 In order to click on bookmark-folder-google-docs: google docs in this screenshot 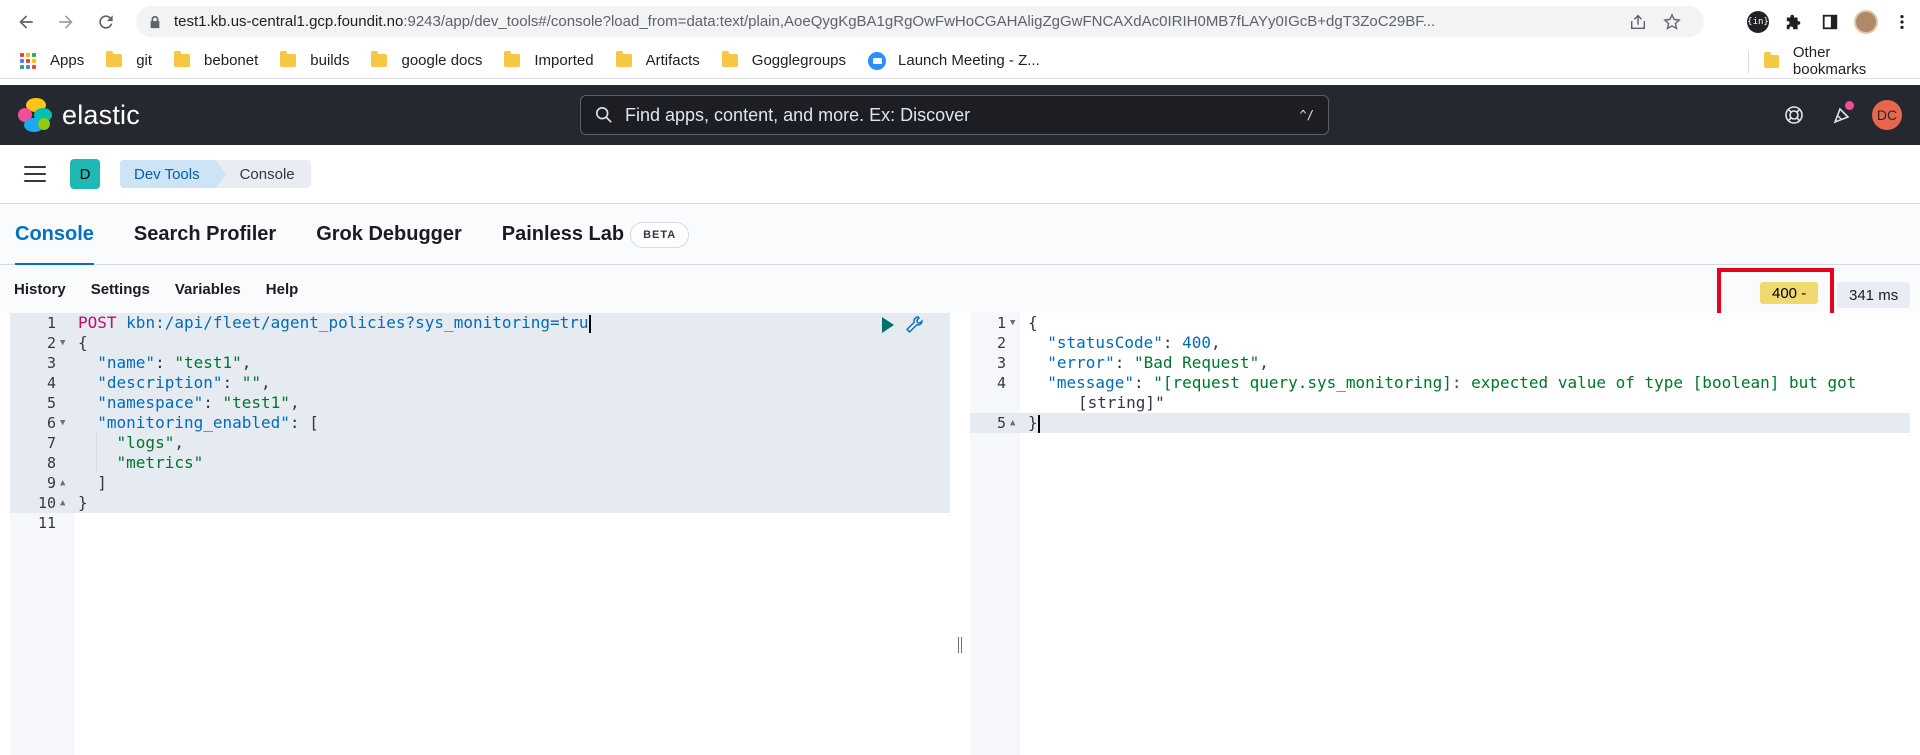, I will do `click(431, 61)`.